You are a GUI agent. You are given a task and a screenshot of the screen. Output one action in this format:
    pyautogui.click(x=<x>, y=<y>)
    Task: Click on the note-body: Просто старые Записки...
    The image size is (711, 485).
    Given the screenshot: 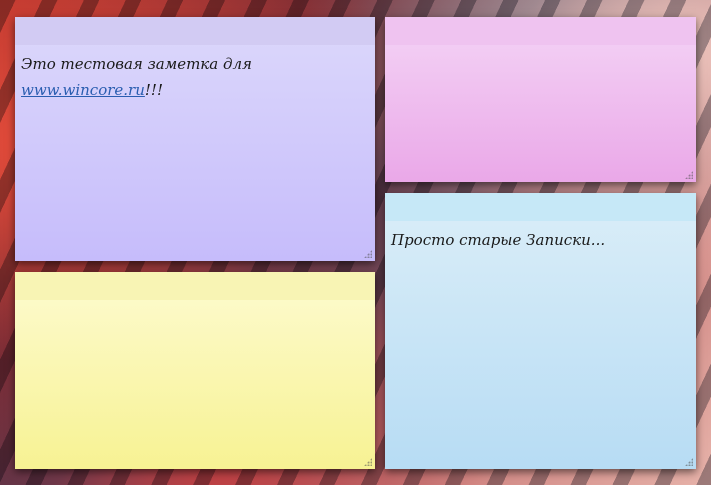 What is the action you would take?
    pyautogui.click(x=540, y=237)
    